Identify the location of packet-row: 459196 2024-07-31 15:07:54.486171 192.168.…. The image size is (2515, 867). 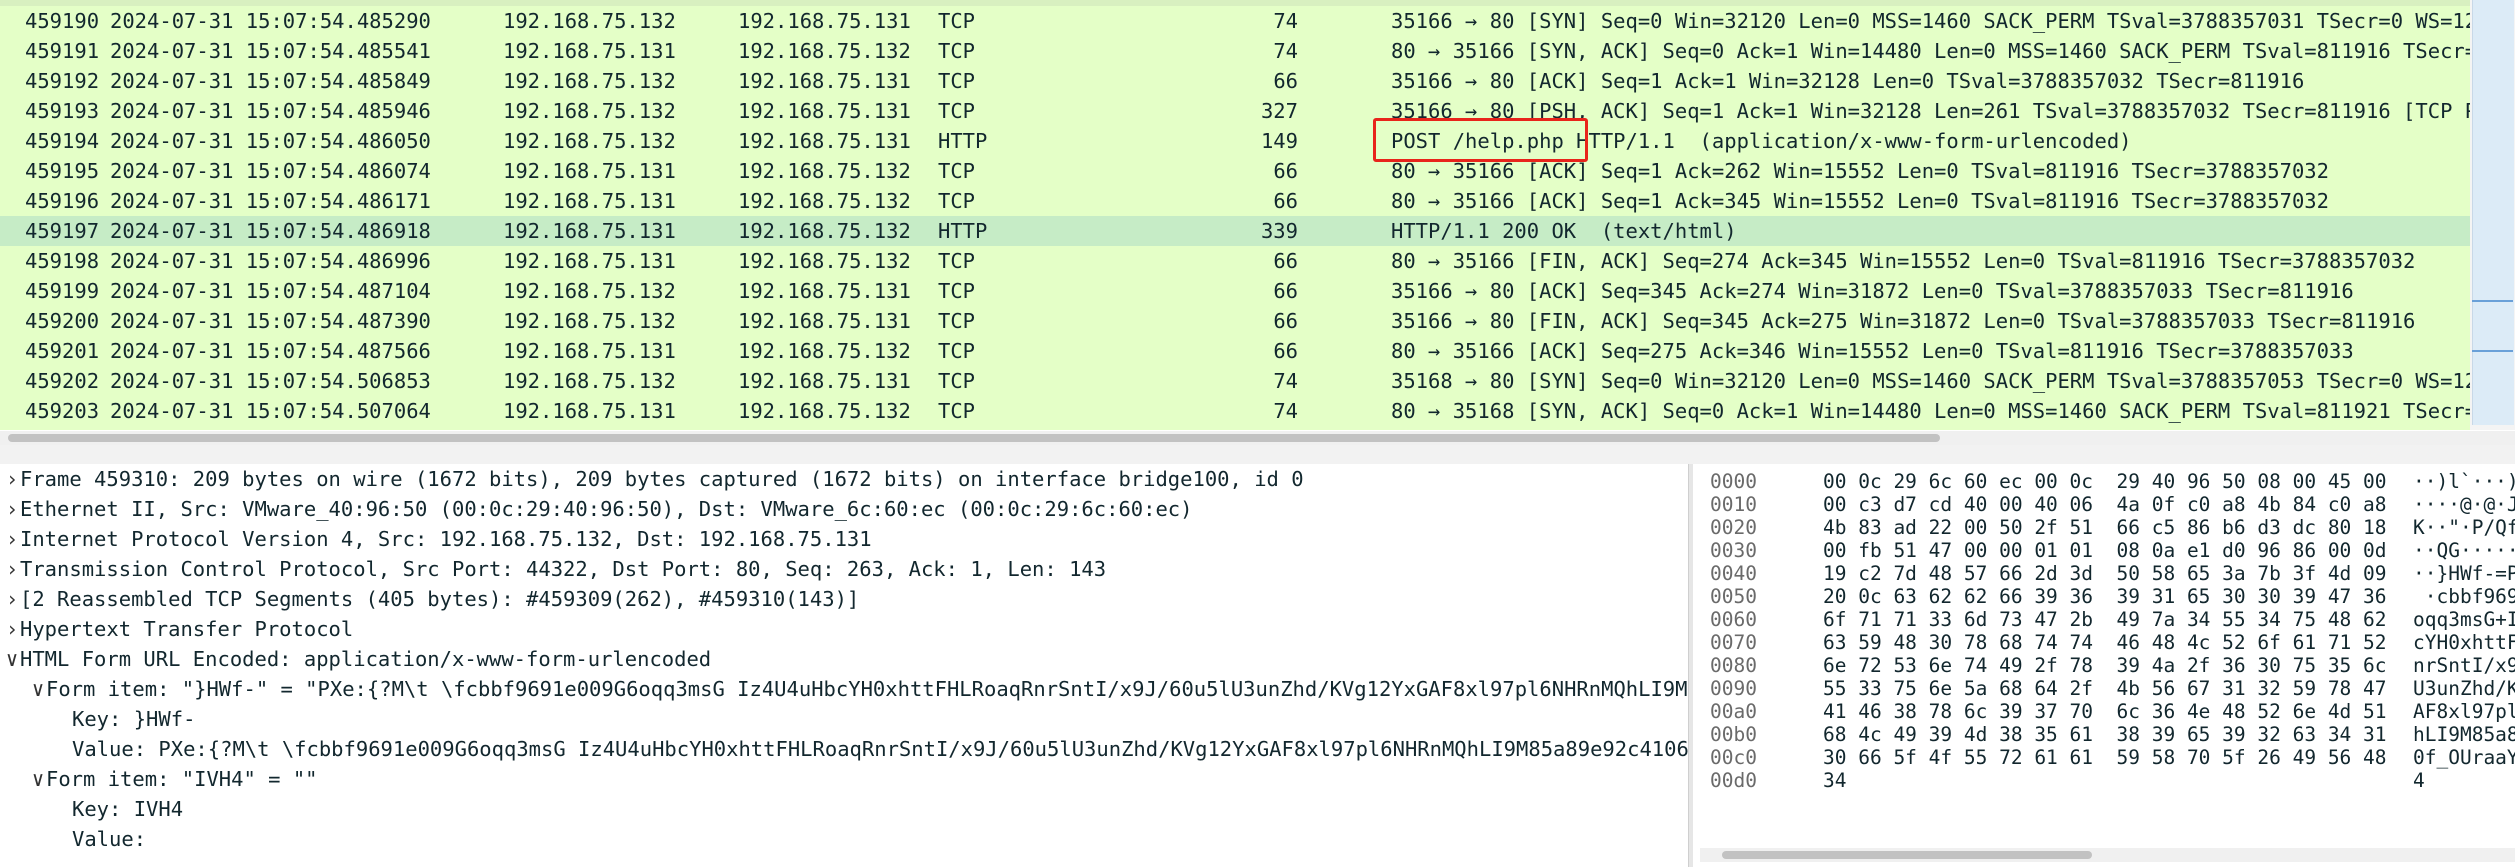
(1235, 201).